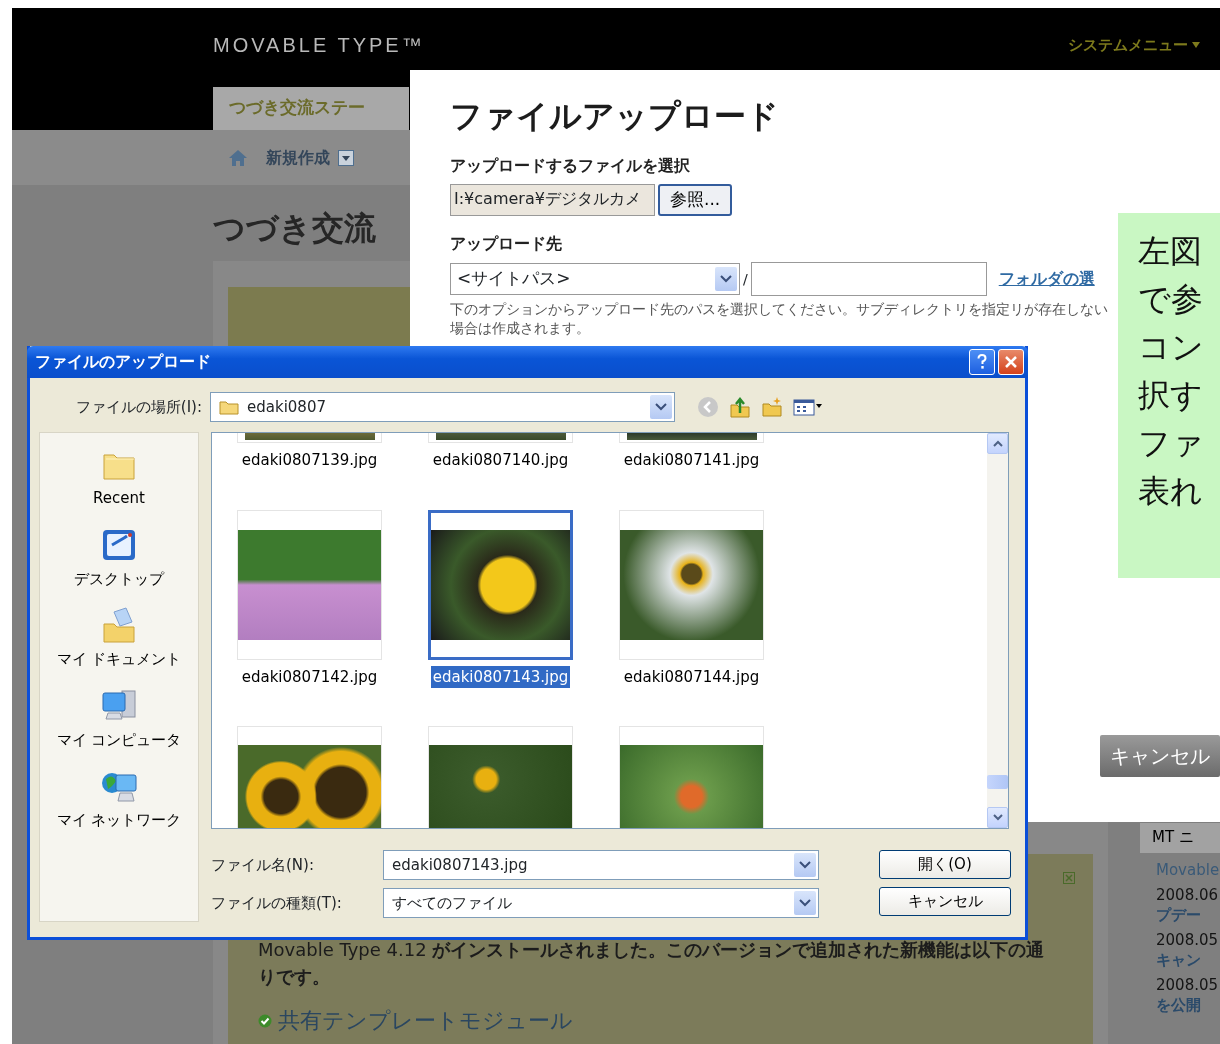  I want to click on destination-select: <サイトパス>, so click(595, 279).